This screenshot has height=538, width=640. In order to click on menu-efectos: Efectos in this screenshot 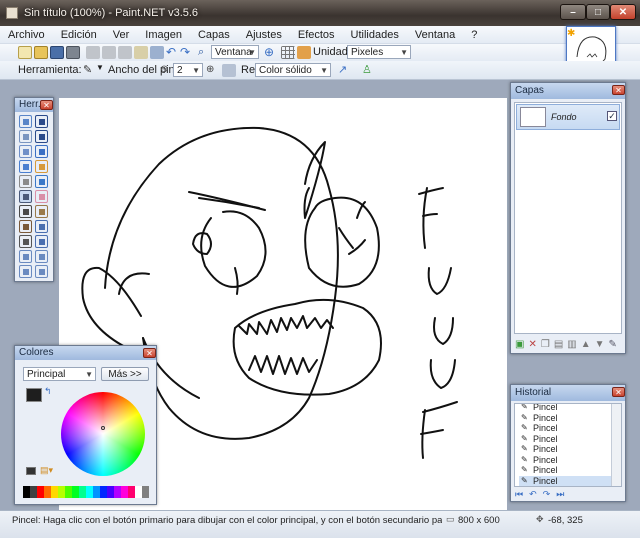, I will do `click(316, 35)`.